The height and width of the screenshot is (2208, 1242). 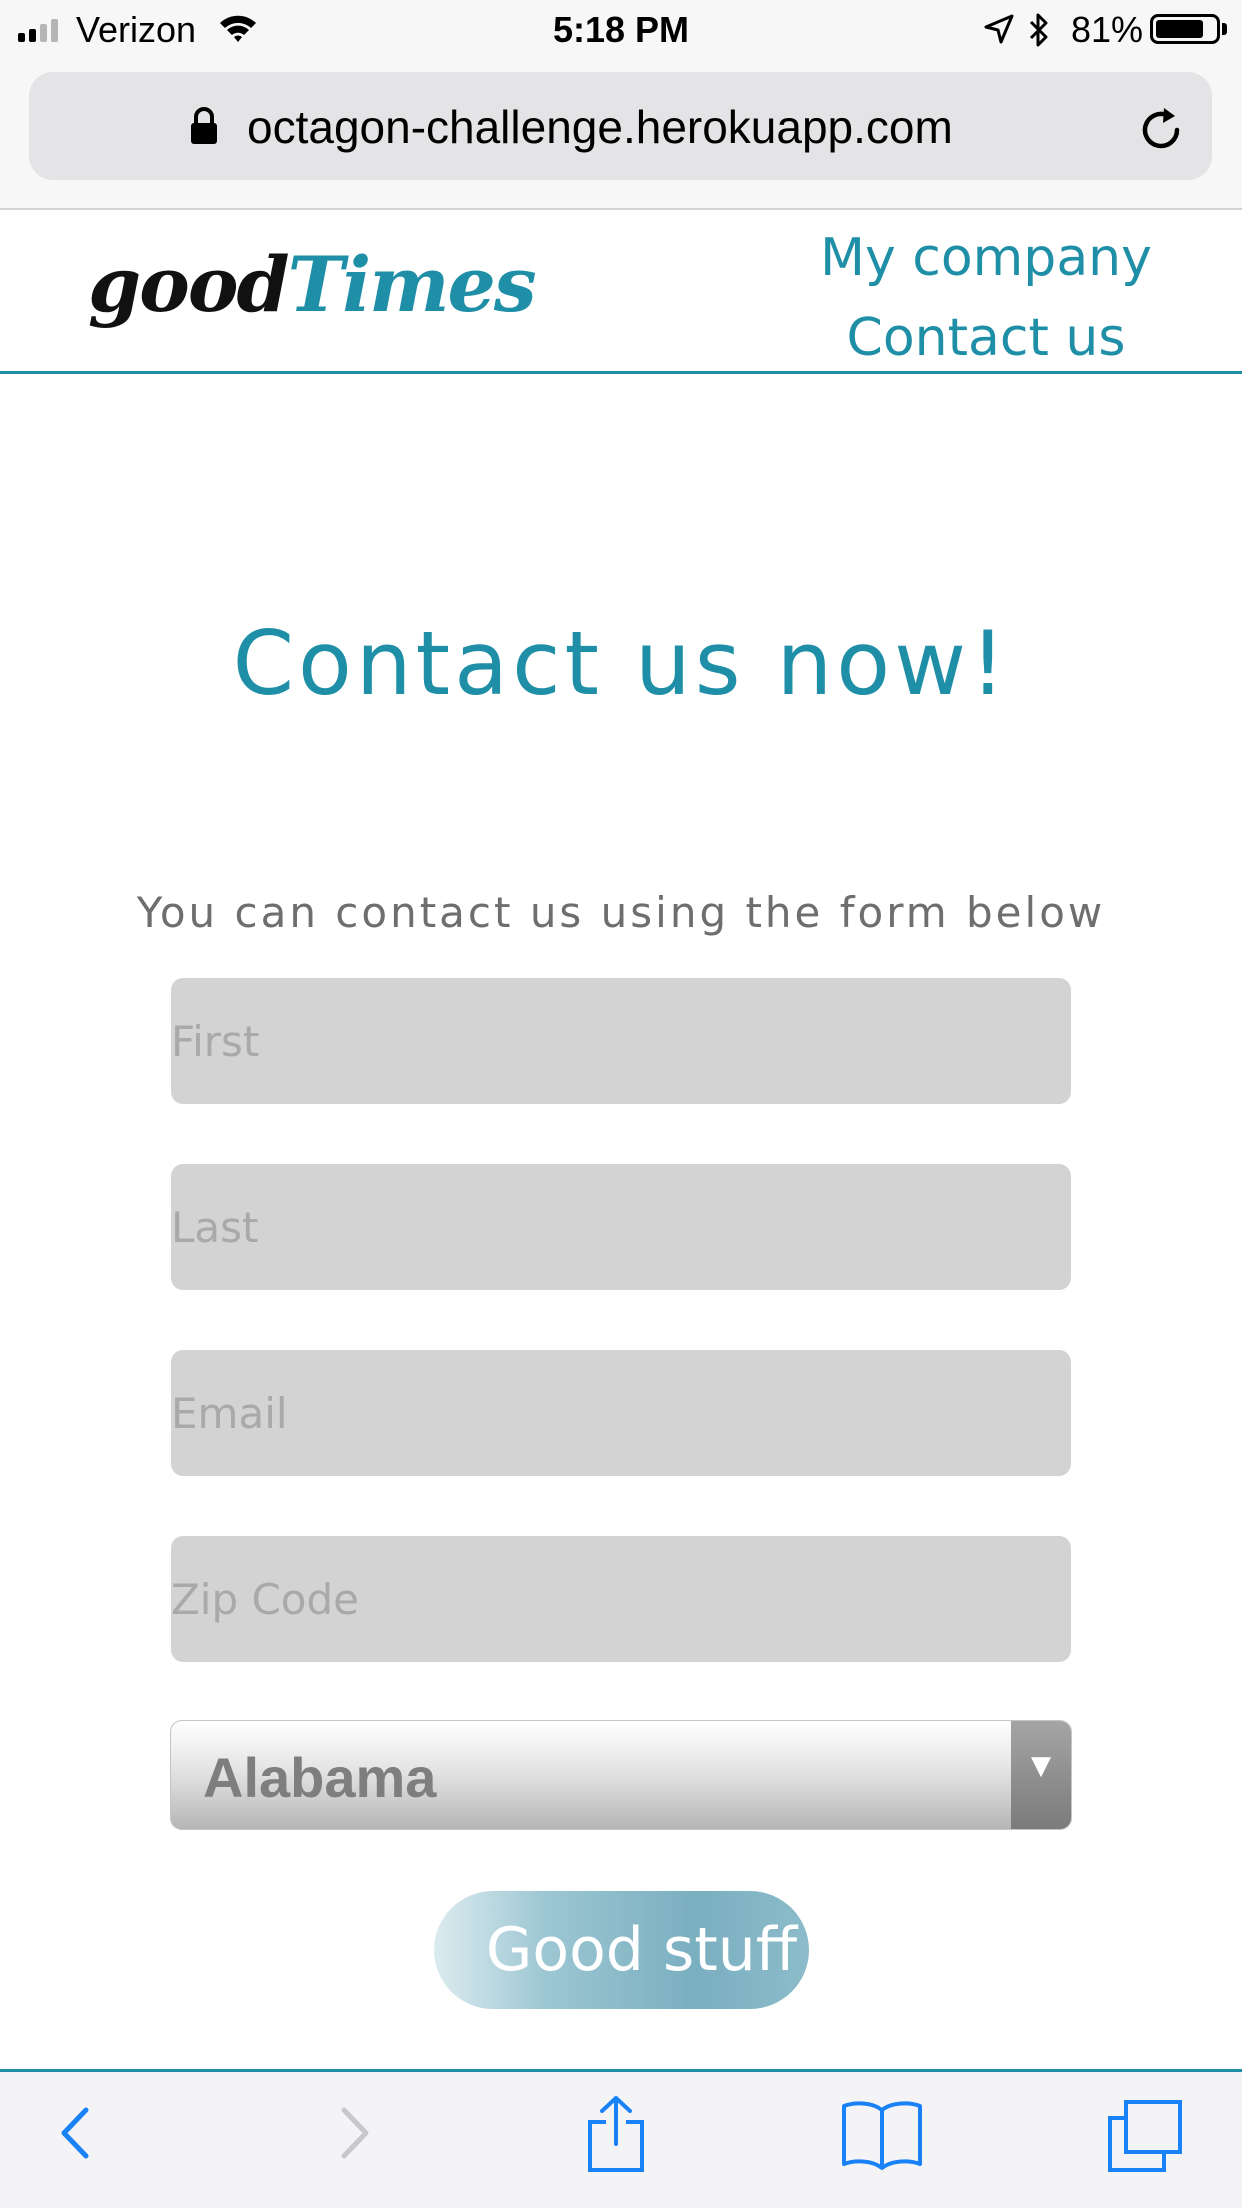 I want to click on status-bar: Verizon 5:18 PM 81%, so click(x=621, y=31).